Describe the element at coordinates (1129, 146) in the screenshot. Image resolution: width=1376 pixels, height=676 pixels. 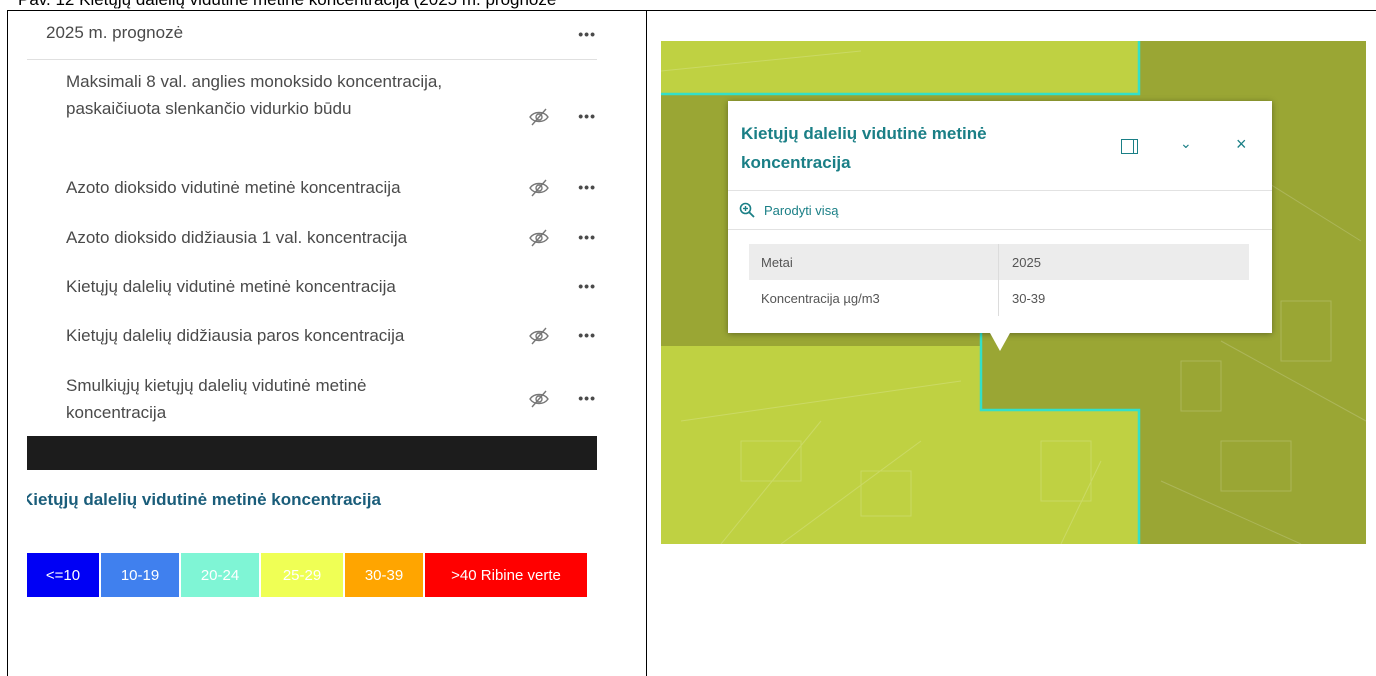
I see `dock-icon` at that location.